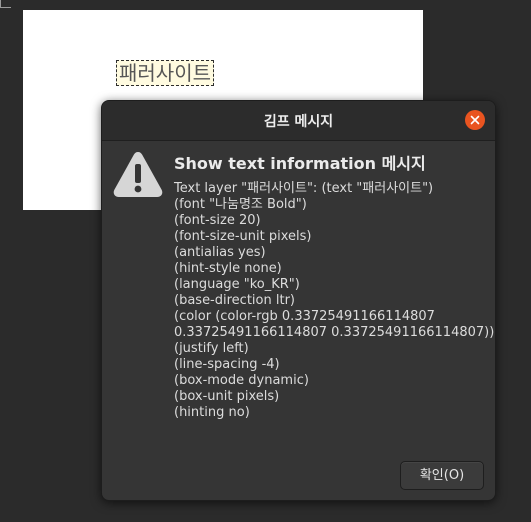 This screenshot has height=522, width=531. What do you see at coordinates (241, 380) in the screenshot?
I see `message-line: (box-mode dynamic)` at bounding box center [241, 380].